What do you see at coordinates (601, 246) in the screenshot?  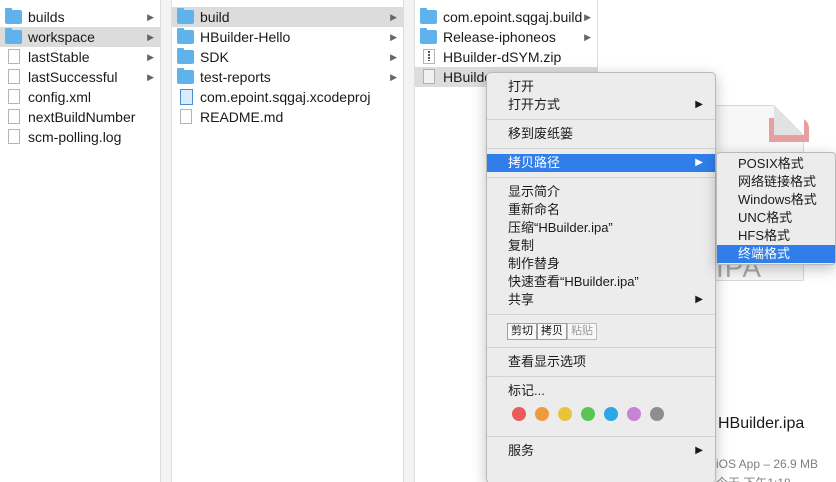 I see `menu-item-duplicate: 复制` at bounding box center [601, 246].